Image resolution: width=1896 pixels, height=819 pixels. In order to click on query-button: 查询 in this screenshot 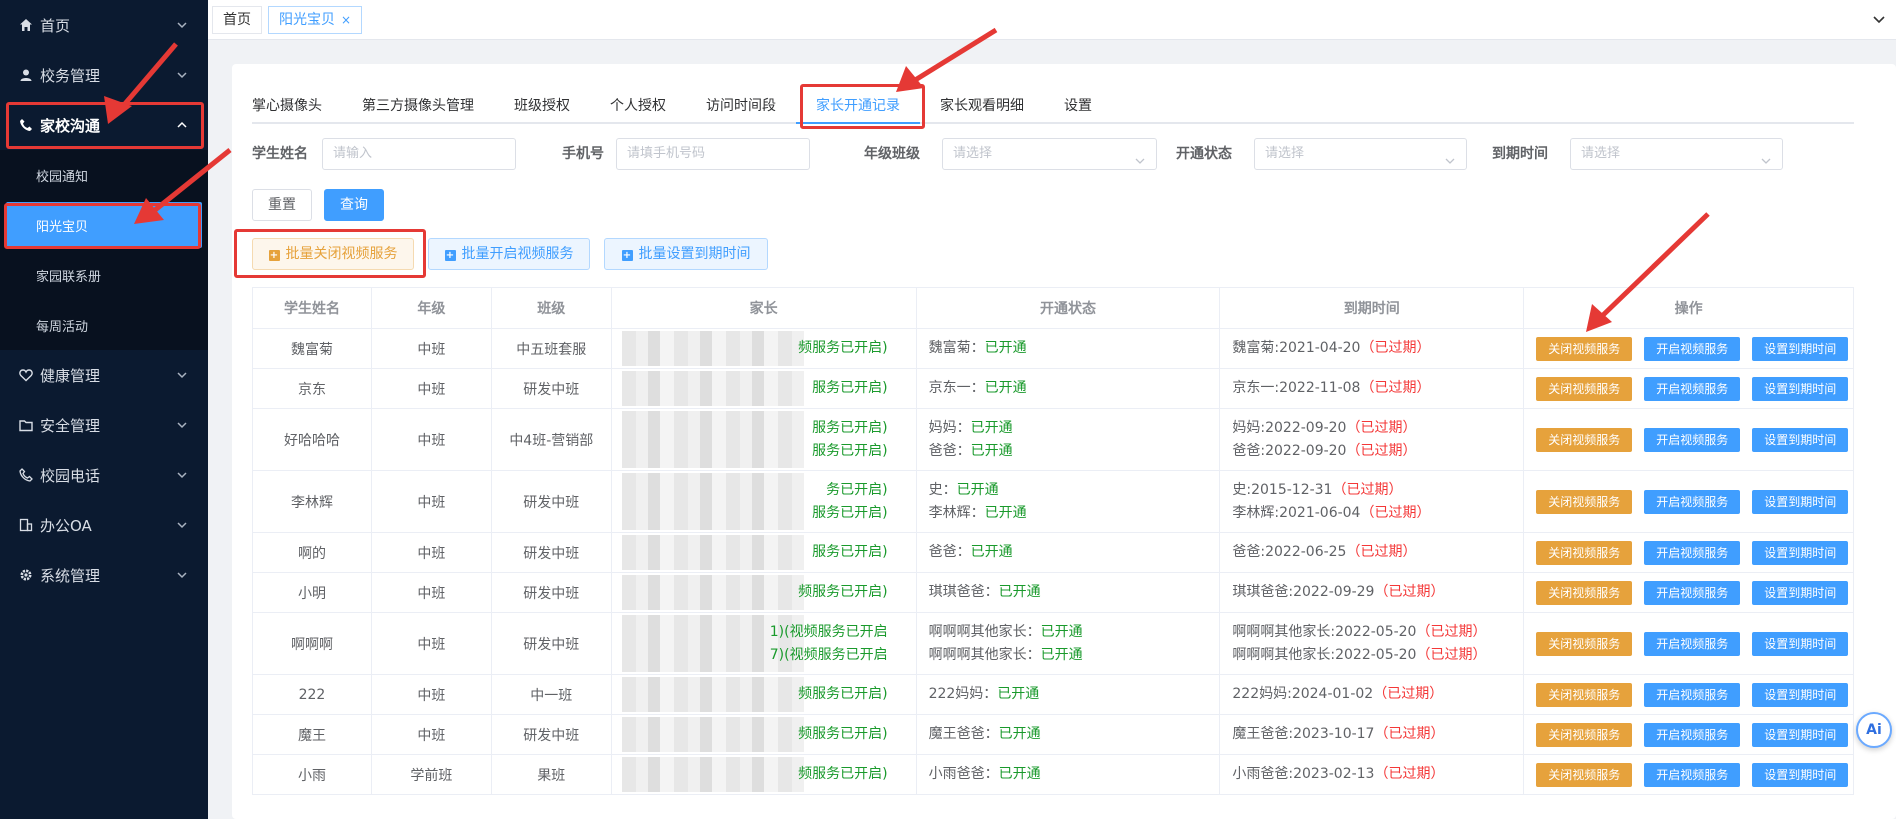, I will do `click(354, 205)`.